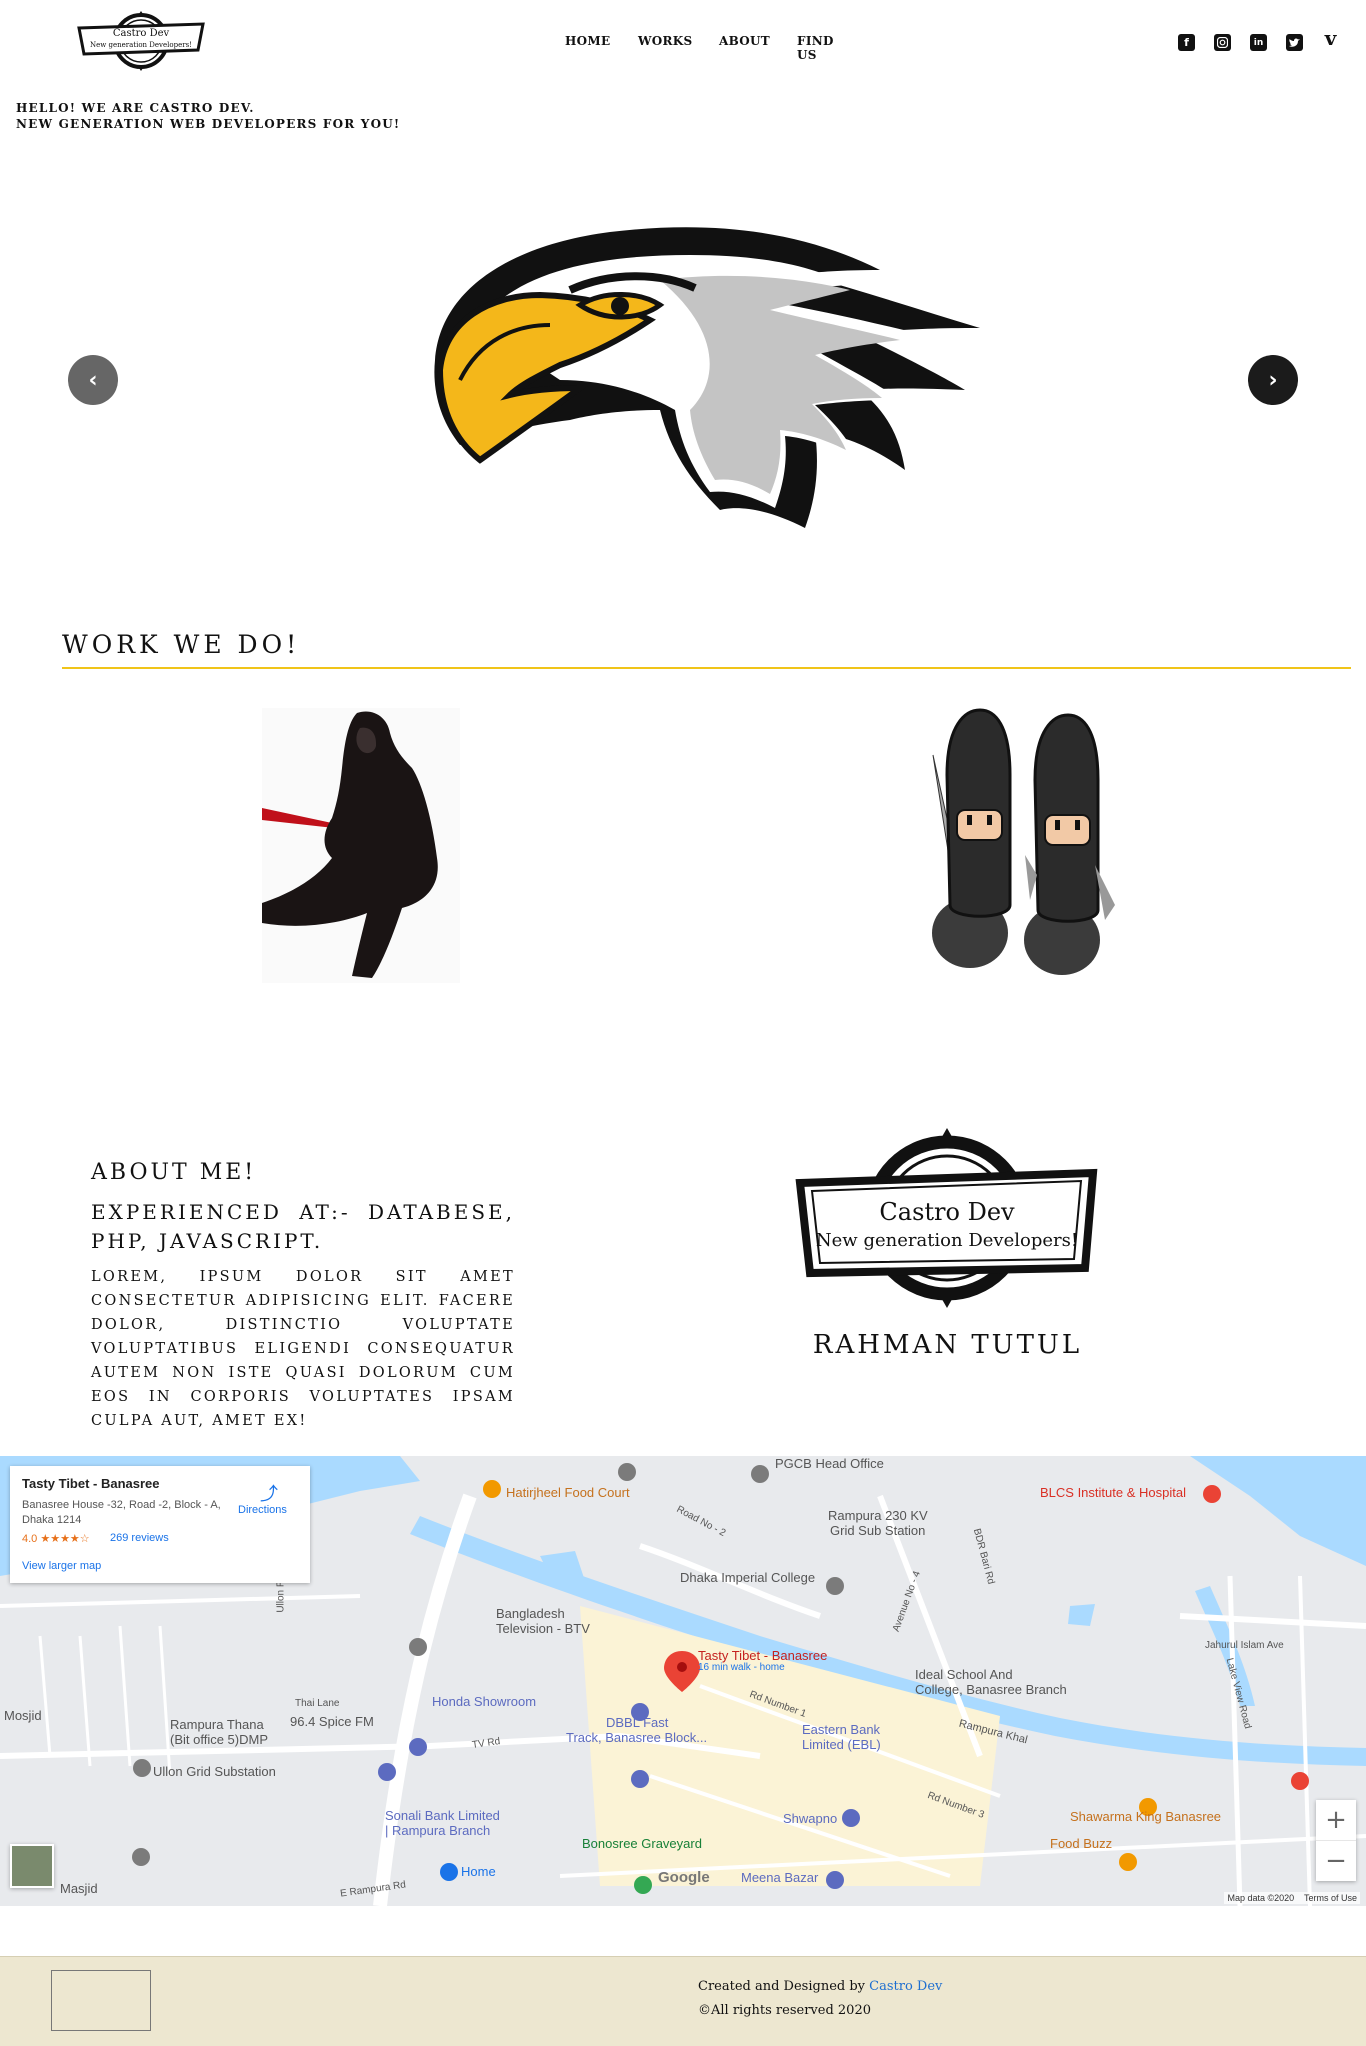  What do you see at coordinates (1336, 1861) in the screenshot?
I see `zoom-out-button: −` at bounding box center [1336, 1861].